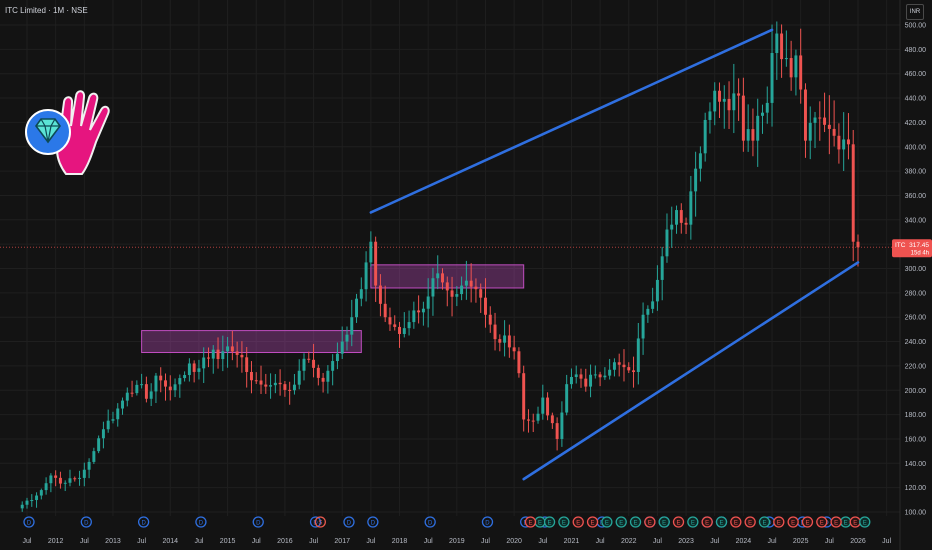 The image size is (932, 550). I want to click on y-tick-label: 160.00, so click(916, 439).